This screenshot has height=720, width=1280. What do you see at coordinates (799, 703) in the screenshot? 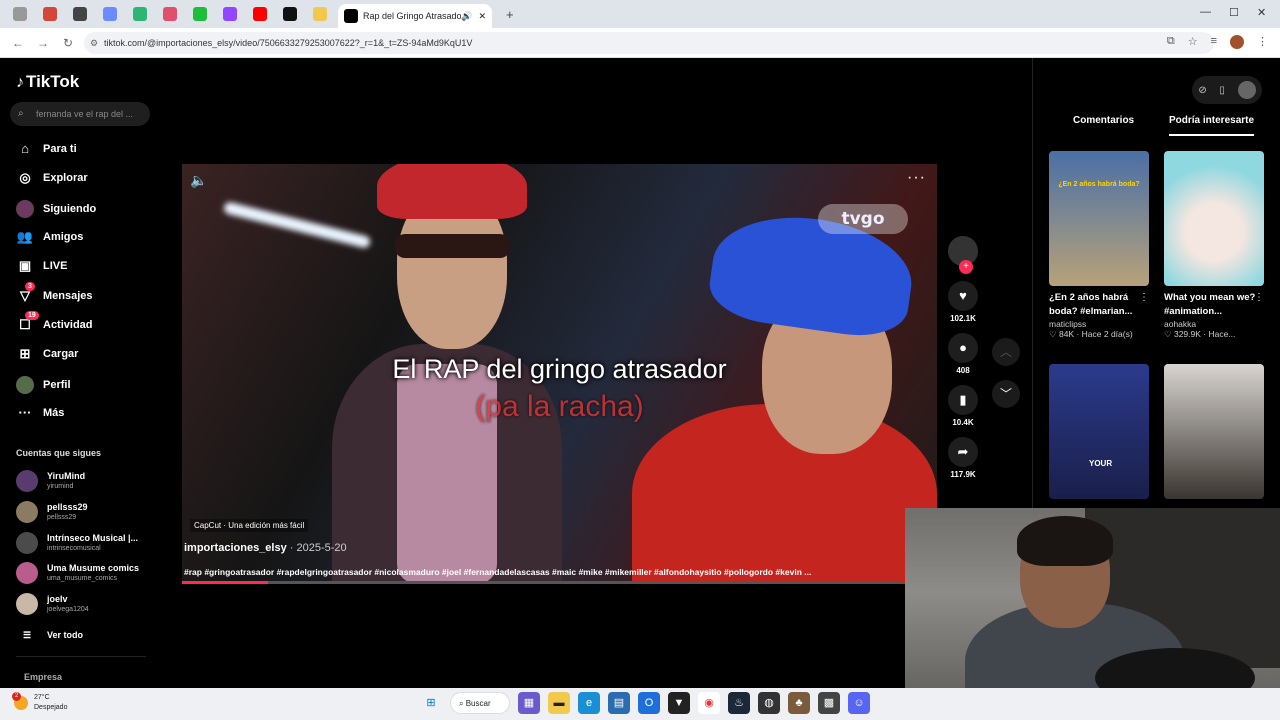
I see `app-icon: ♣` at bounding box center [799, 703].